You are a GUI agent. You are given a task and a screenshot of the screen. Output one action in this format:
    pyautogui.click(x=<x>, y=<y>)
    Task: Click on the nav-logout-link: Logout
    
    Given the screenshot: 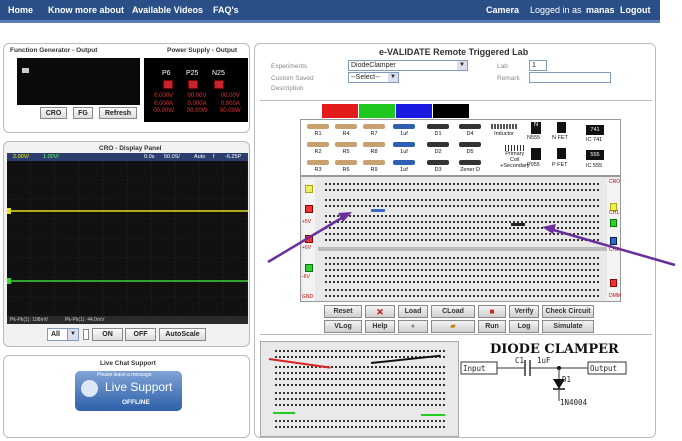 What is the action you would take?
    pyautogui.click(x=635, y=10)
    